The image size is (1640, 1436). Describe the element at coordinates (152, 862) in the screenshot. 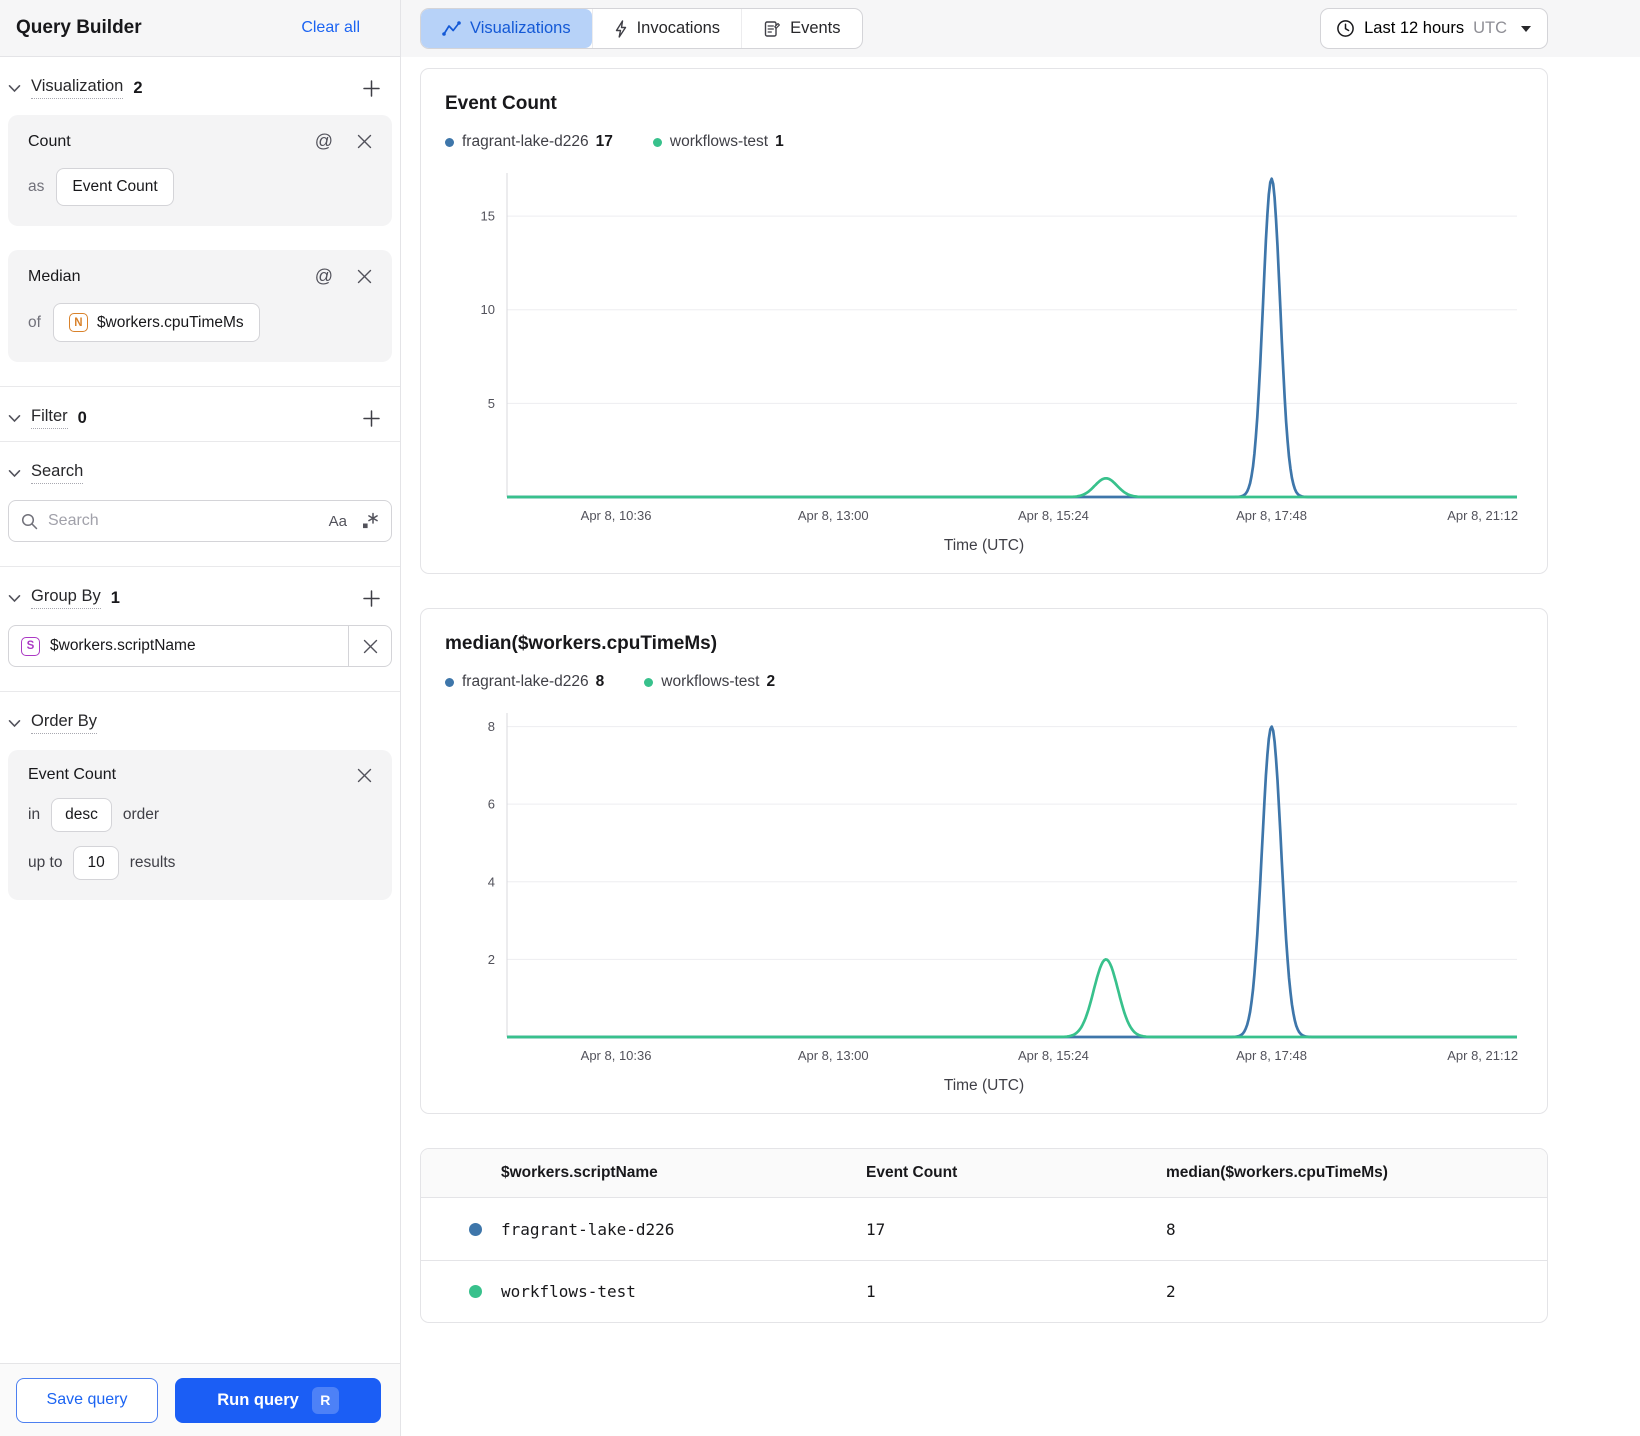

I see `results-label: results` at that location.